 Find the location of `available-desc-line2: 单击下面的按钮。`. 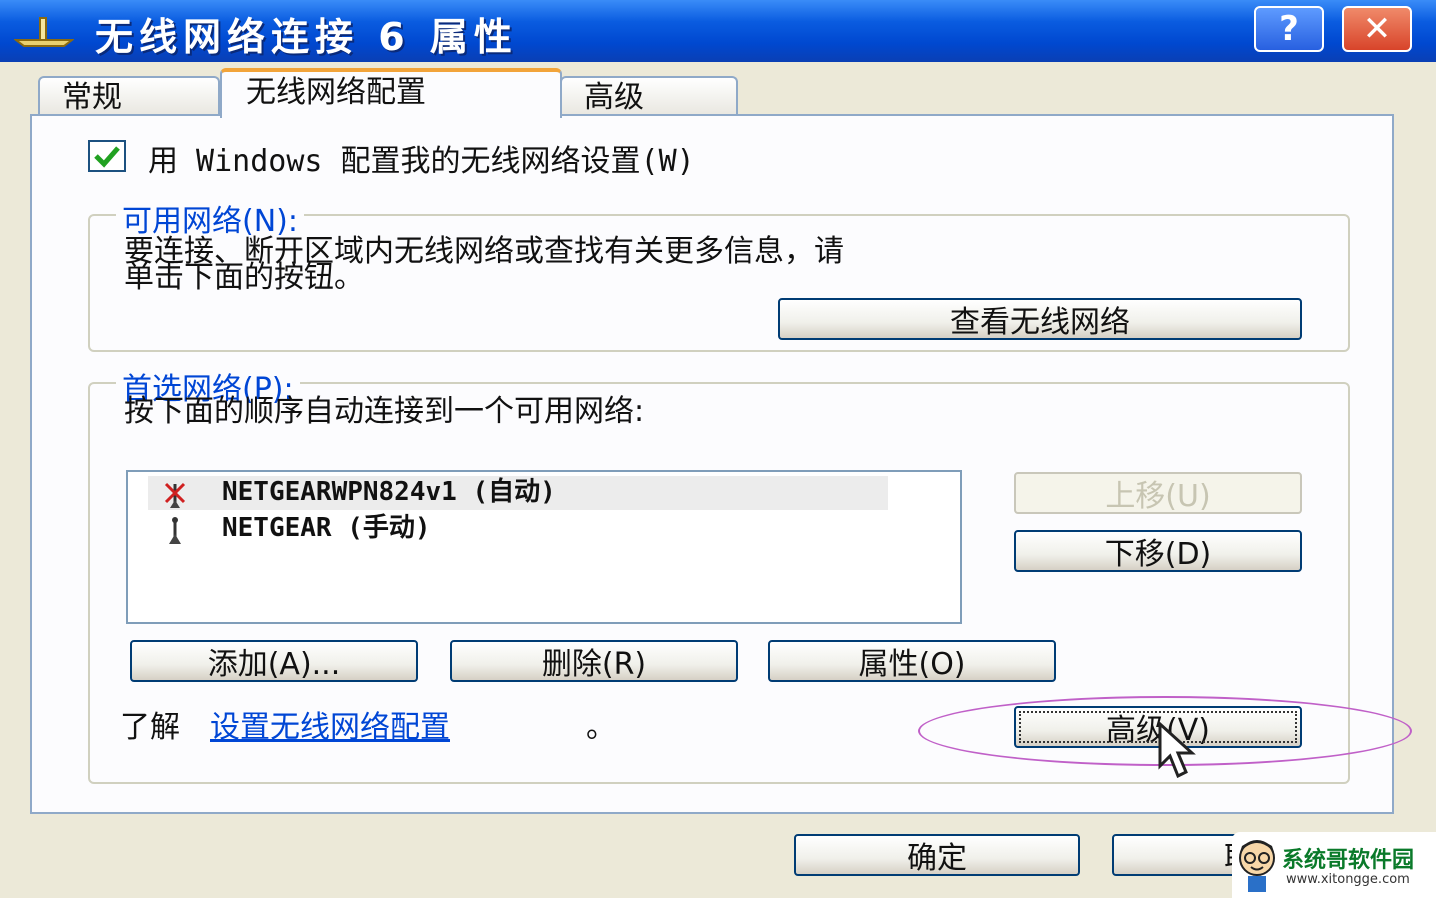

available-desc-line2: 单击下面的按钮。 is located at coordinates (244, 277).